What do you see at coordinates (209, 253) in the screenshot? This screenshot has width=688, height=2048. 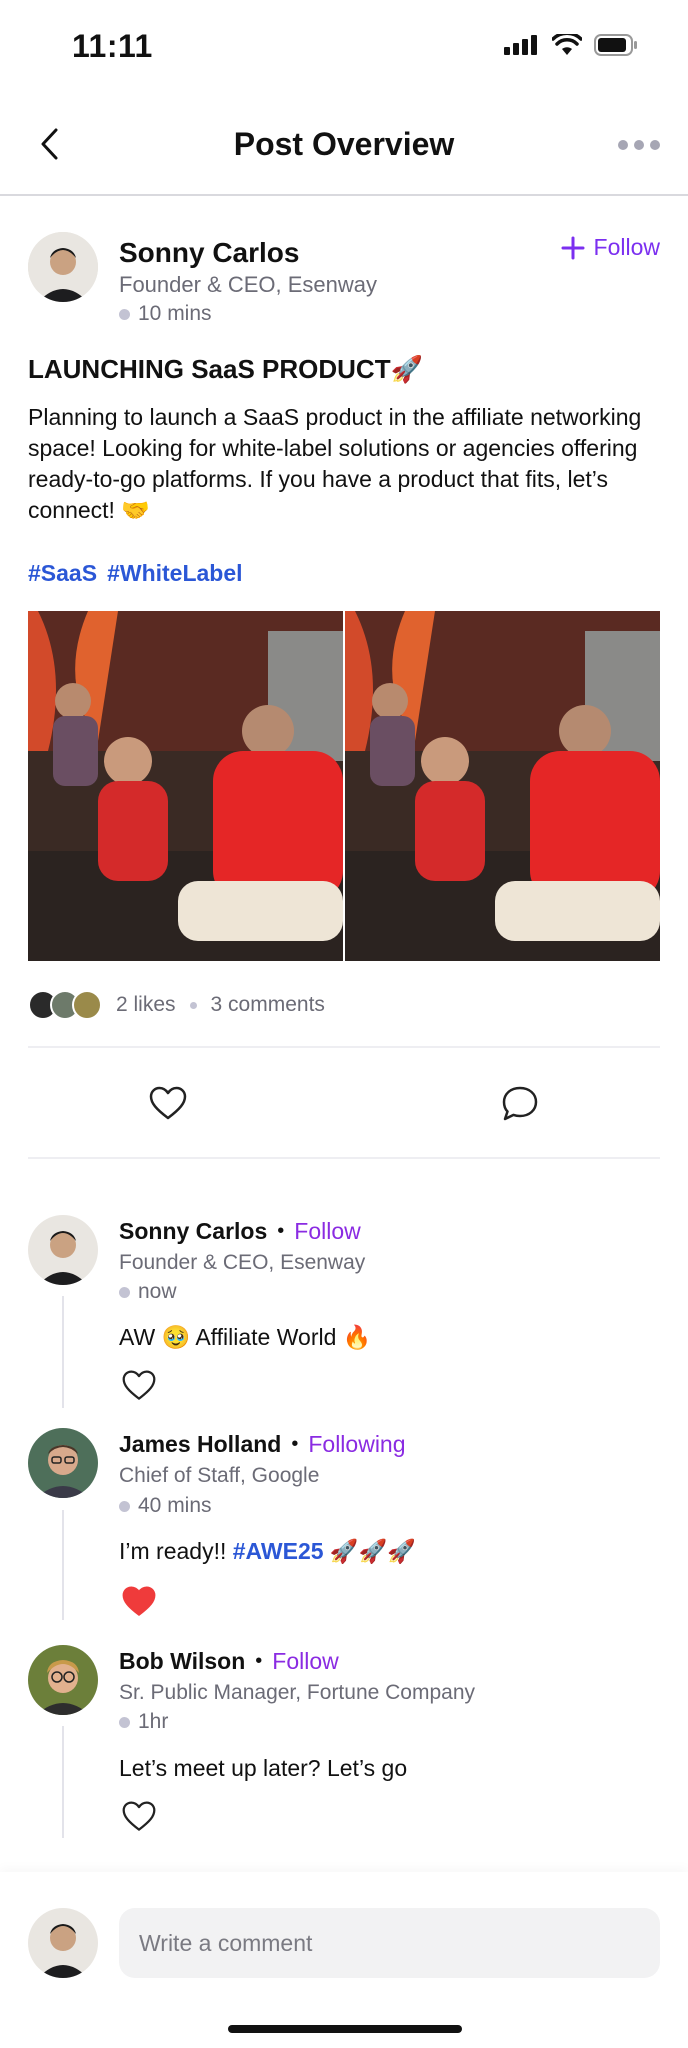 I see `author-name: Sonny Carlos` at bounding box center [209, 253].